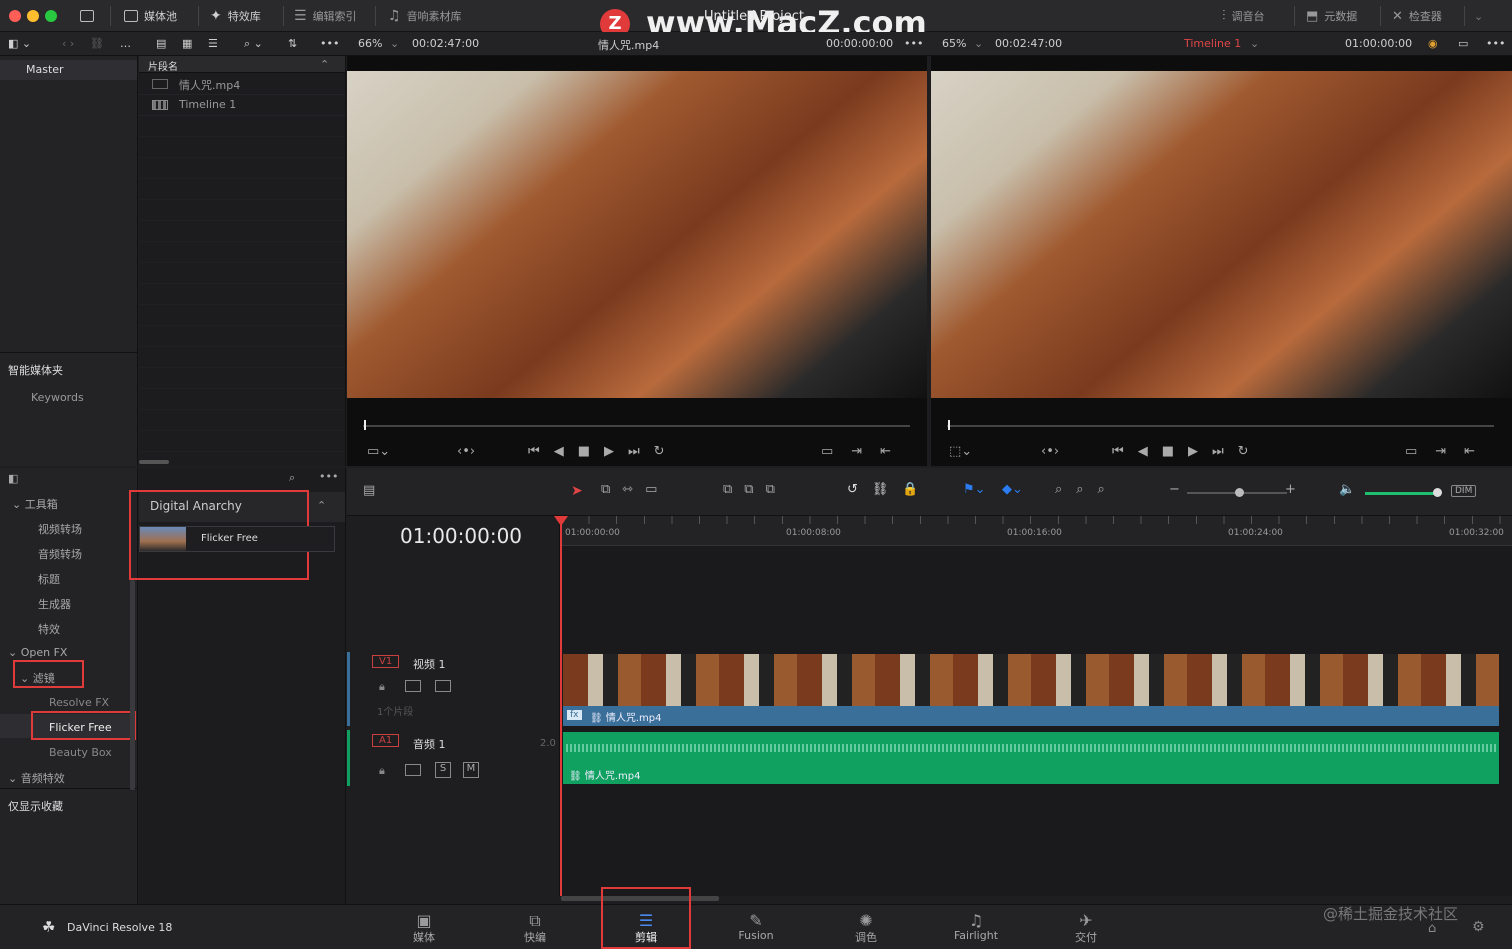 The height and width of the screenshot is (949, 1512). Describe the element at coordinates (1432, 928) in the screenshot. I see `home-icon: ⌂` at that location.